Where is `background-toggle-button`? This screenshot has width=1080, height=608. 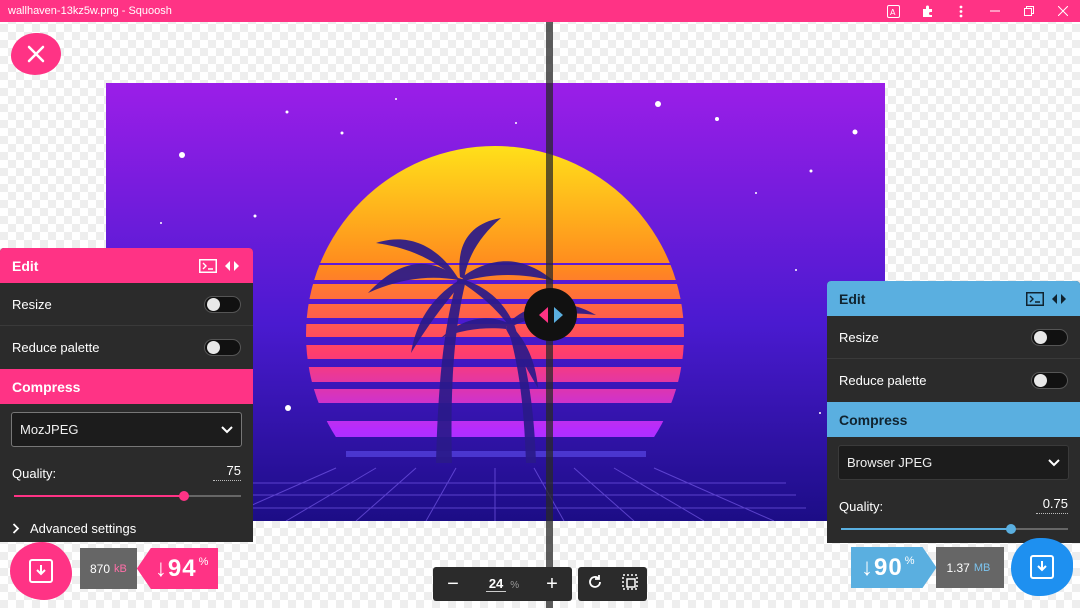 background-toggle-button is located at coordinates (630, 584).